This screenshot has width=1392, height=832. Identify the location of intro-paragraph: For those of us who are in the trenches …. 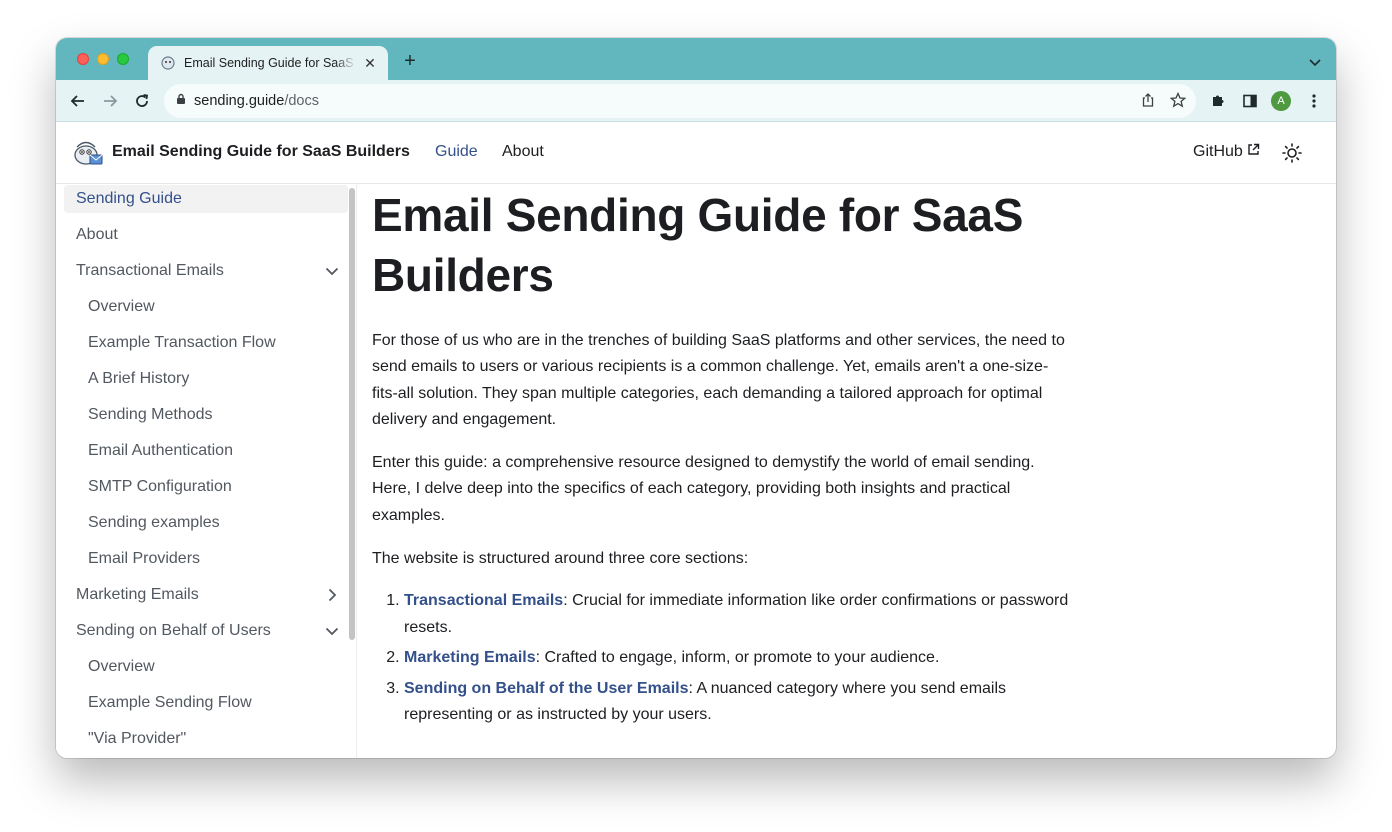
(718, 380).